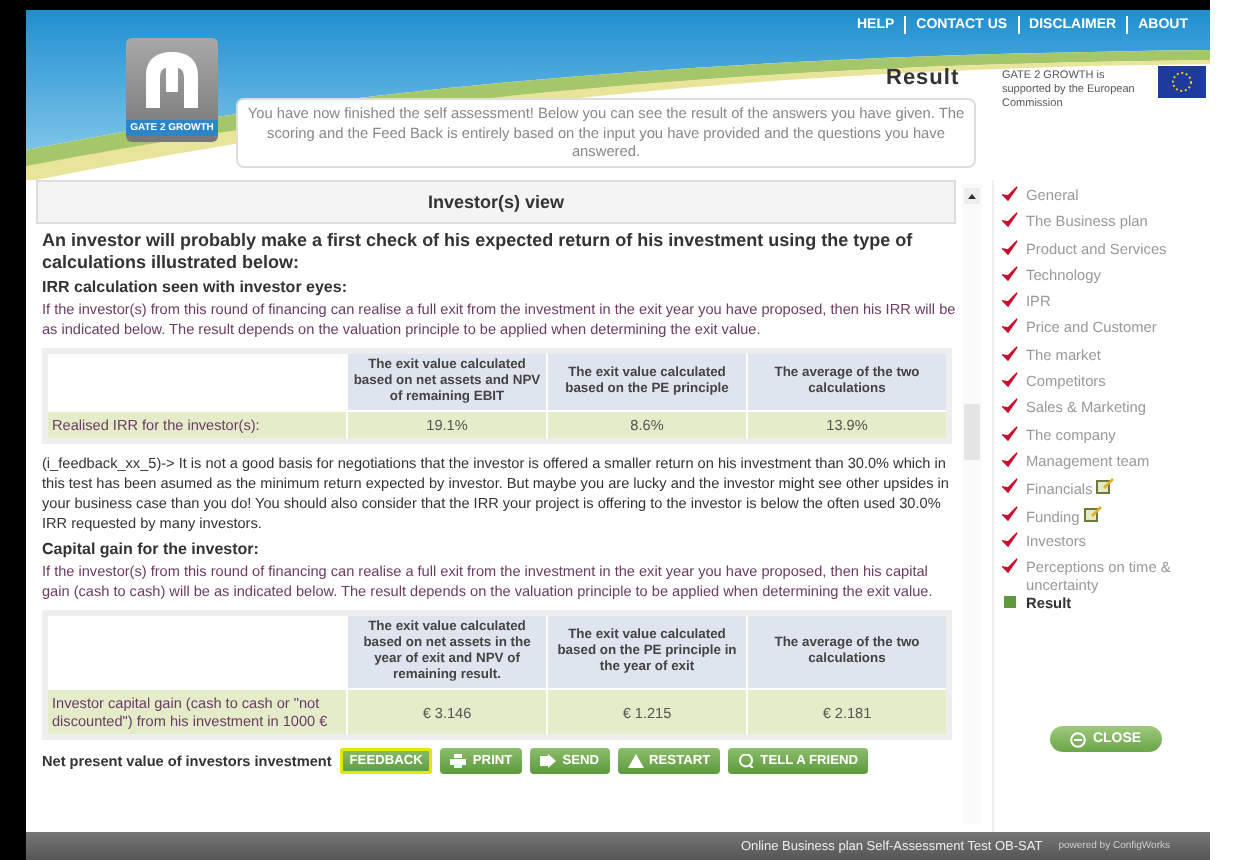 The image size is (1254, 860). What do you see at coordinates (923, 78) in the screenshot?
I see `page-title: Result` at bounding box center [923, 78].